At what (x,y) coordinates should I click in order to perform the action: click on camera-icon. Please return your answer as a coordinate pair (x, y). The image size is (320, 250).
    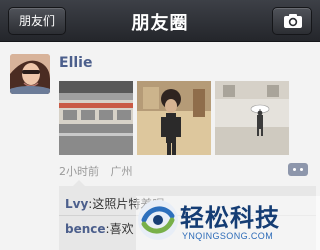
    Looking at the image, I should click on (293, 21).